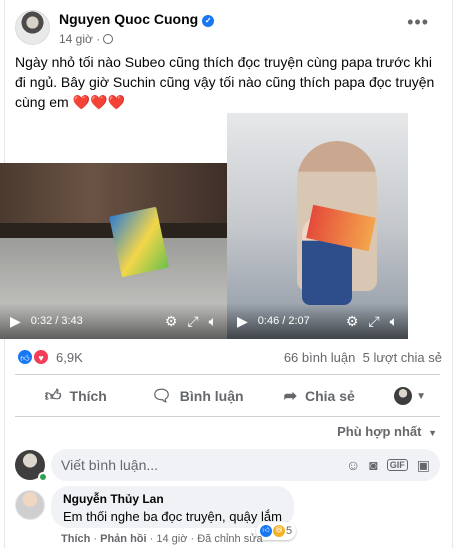 This screenshot has height=548, width=456. What do you see at coordinates (402, 357) in the screenshot?
I see `share-count: 5 lượt chia sẻ` at bounding box center [402, 357].